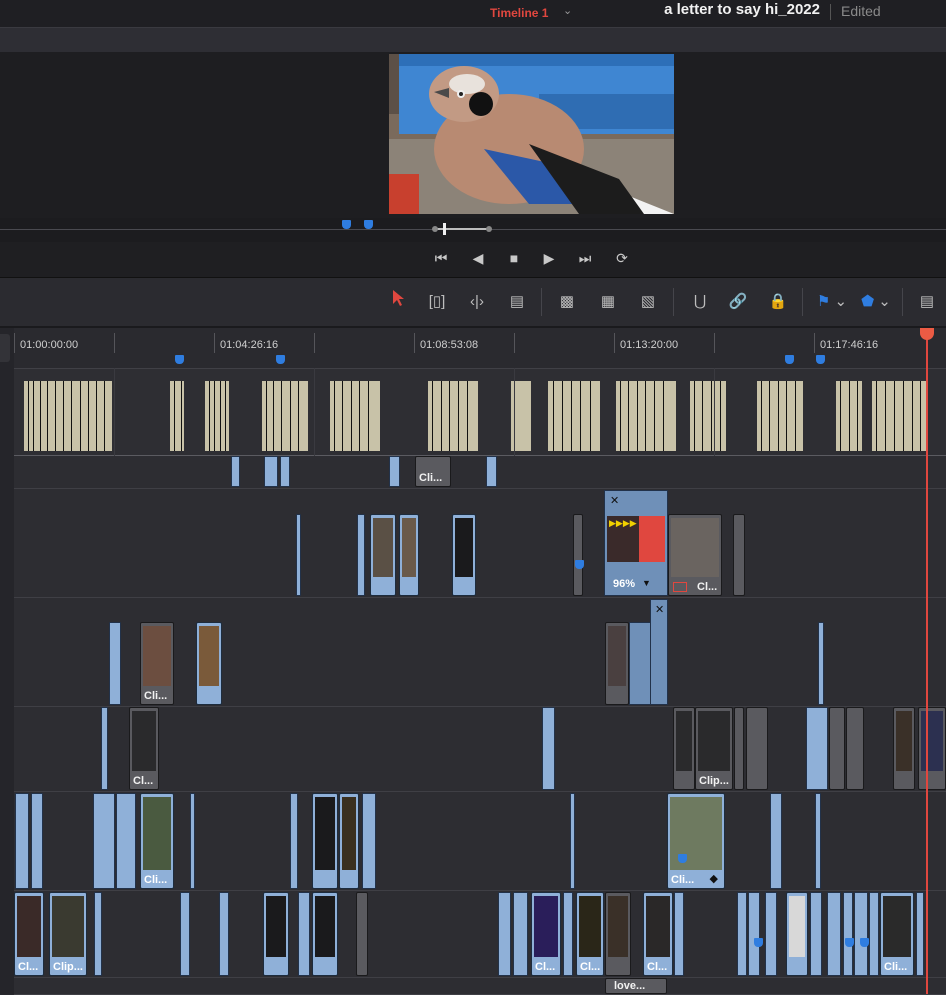 This screenshot has height=995, width=946. What do you see at coordinates (659, 652) in the screenshot?
I see `video-clip: ✕` at bounding box center [659, 652].